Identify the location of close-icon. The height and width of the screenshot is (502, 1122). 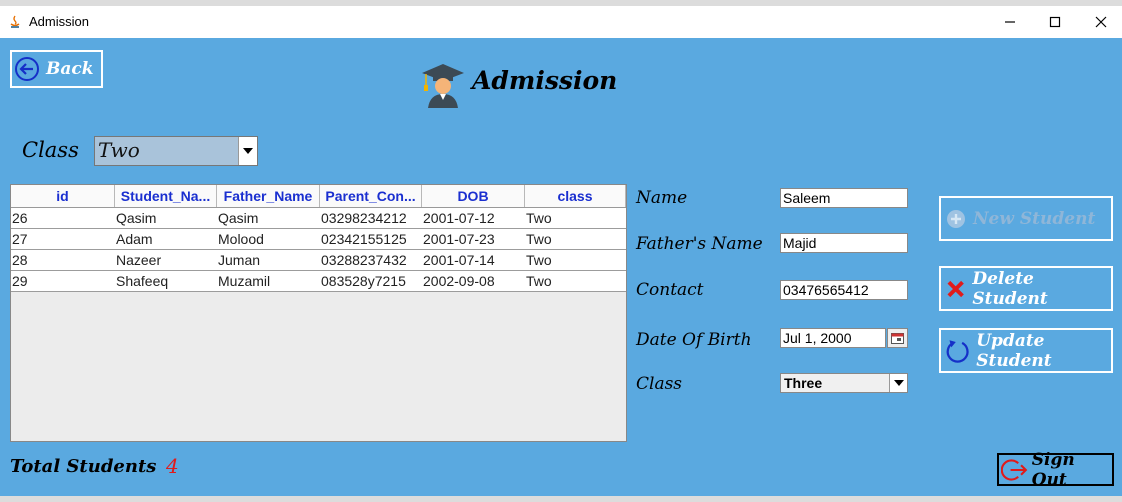
(1101, 22).